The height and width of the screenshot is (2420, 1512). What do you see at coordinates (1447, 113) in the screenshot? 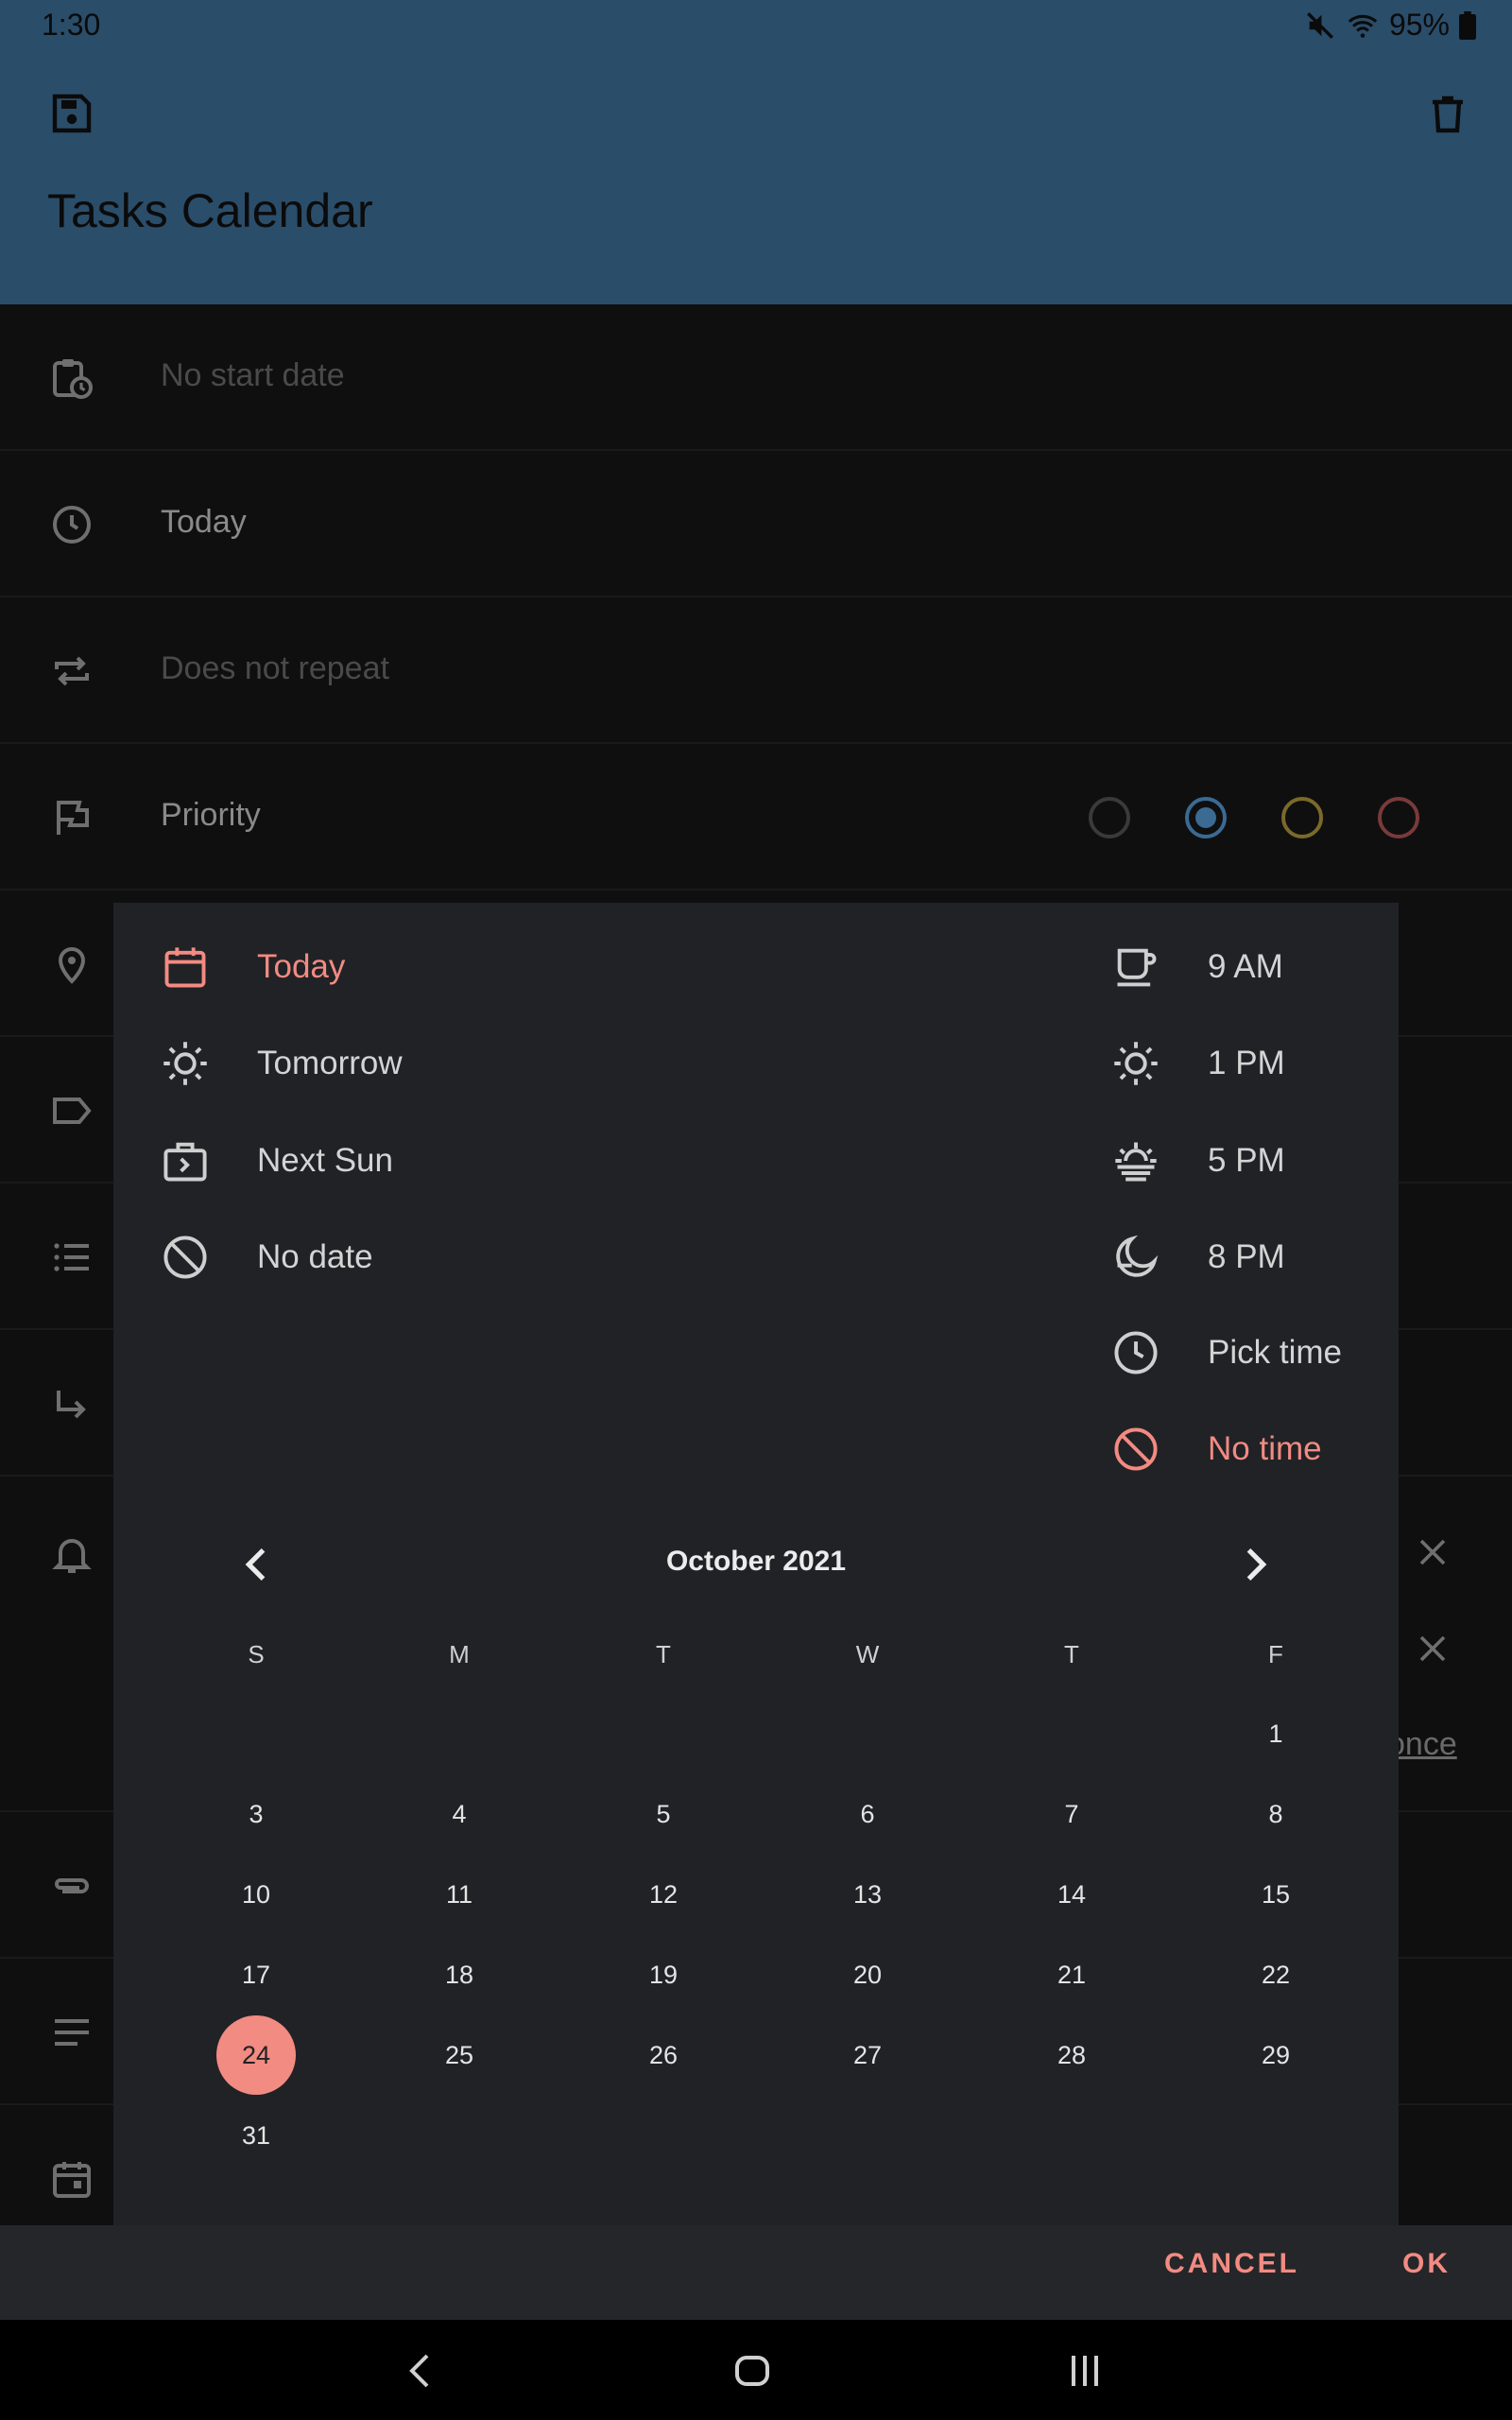
I see `delete-icon` at bounding box center [1447, 113].